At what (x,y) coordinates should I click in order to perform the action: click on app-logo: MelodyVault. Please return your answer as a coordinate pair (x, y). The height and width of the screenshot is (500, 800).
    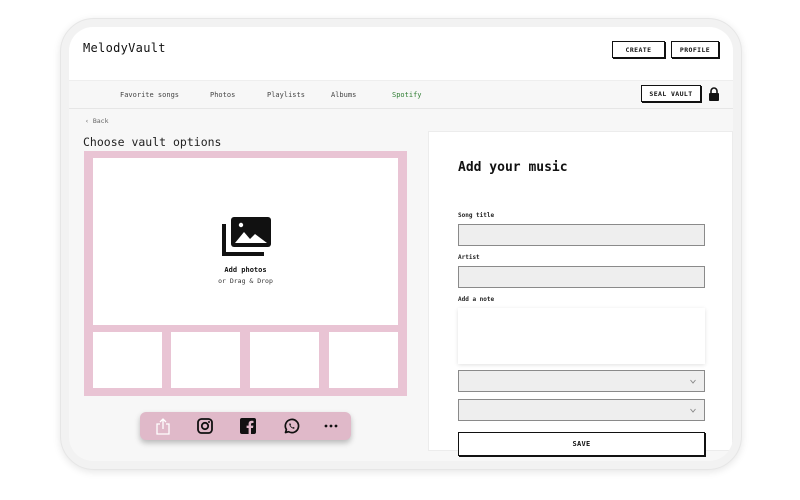
    Looking at the image, I should click on (124, 48).